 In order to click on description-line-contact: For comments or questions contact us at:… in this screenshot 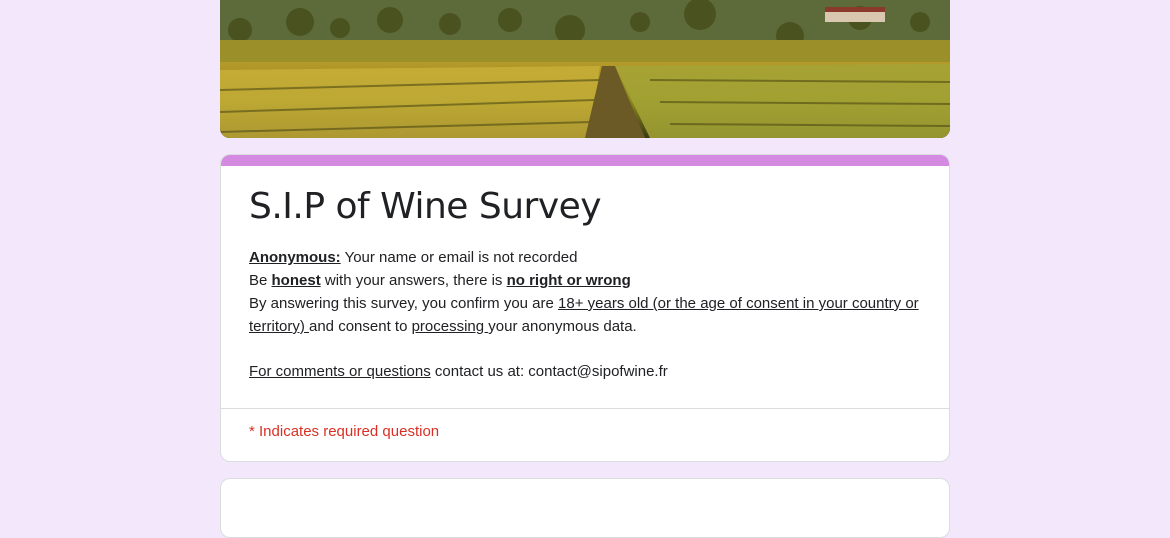, I will do `click(458, 371)`.